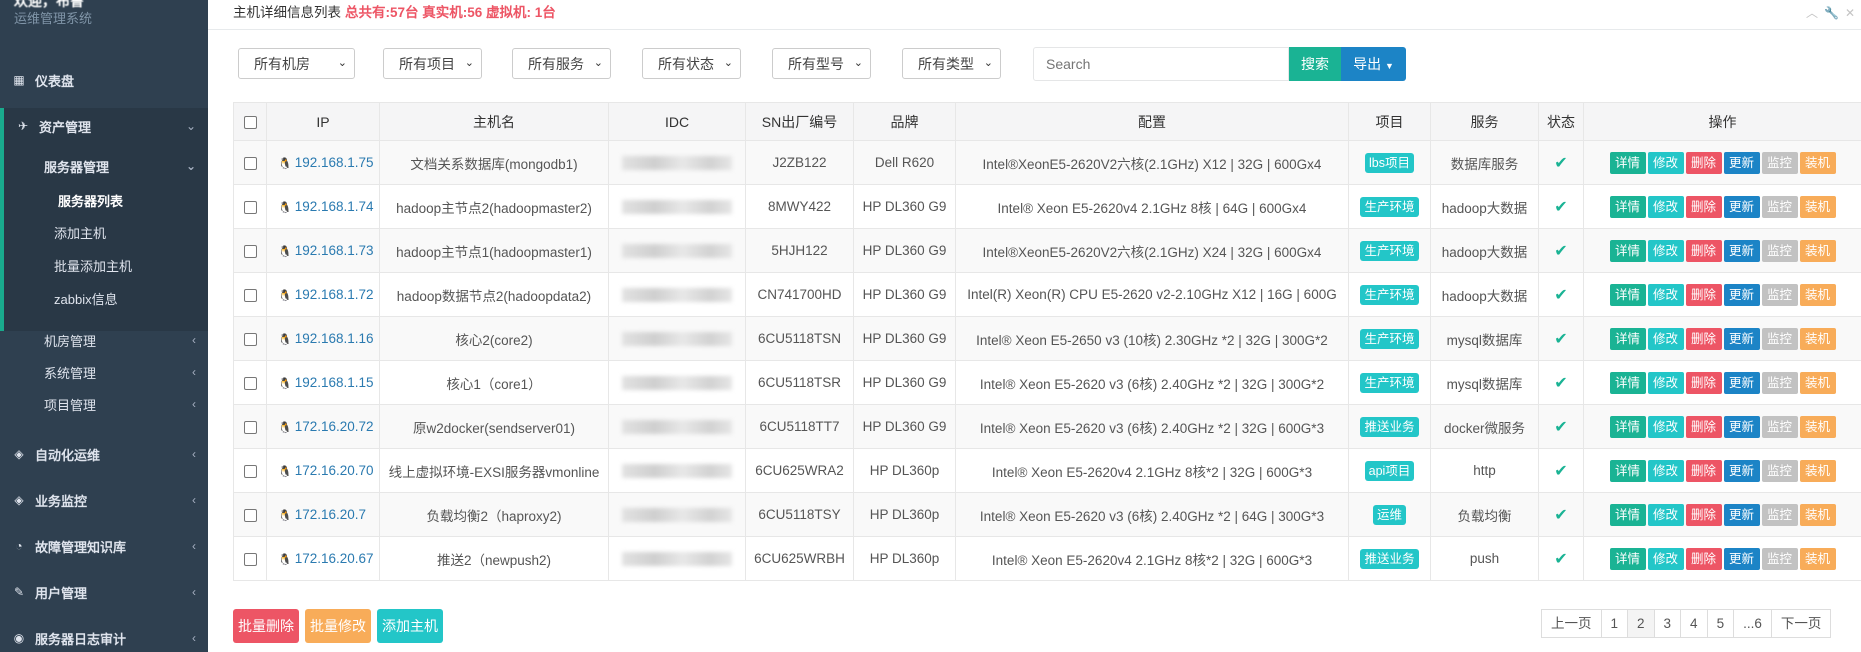  What do you see at coordinates (951, 63) in the screenshot?
I see `filter-type-select: 所有类型 ⌄` at bounding box center [951, 63].